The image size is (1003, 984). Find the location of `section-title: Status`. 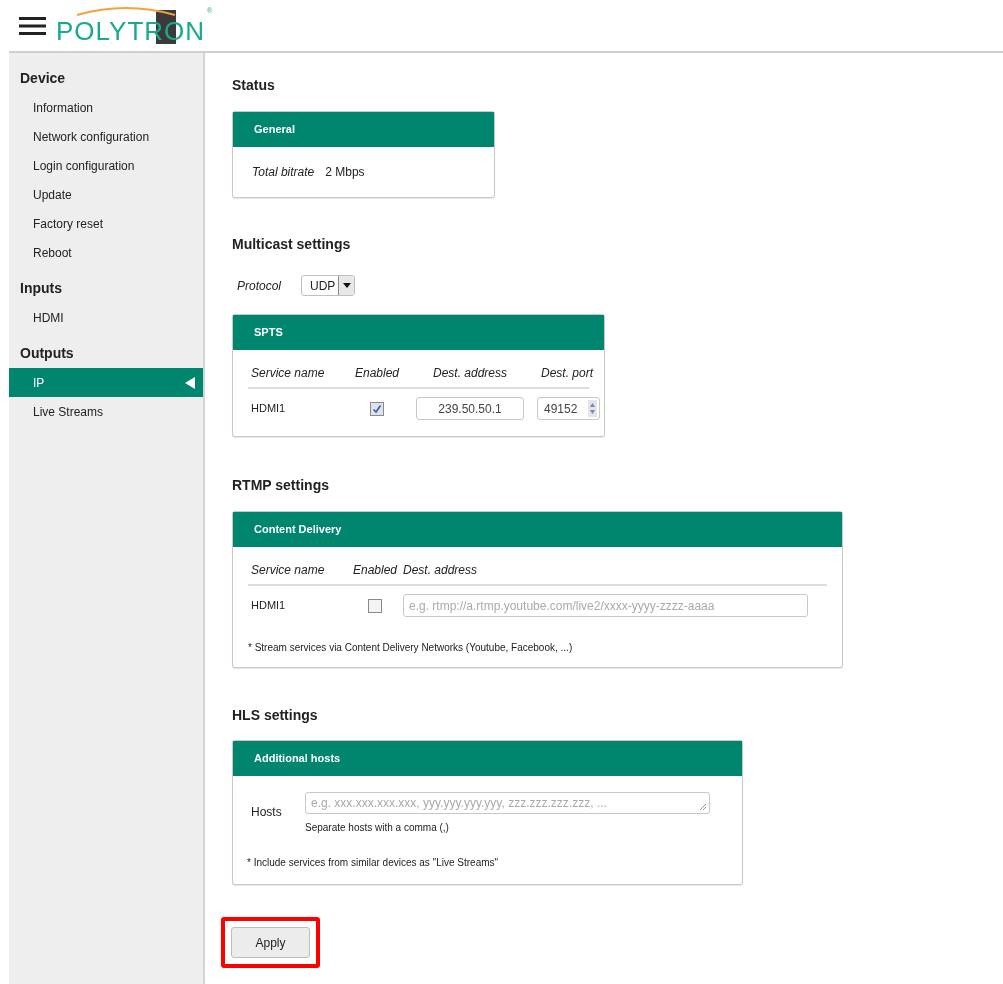

section-title: Status is located at coordinates (254, 85).